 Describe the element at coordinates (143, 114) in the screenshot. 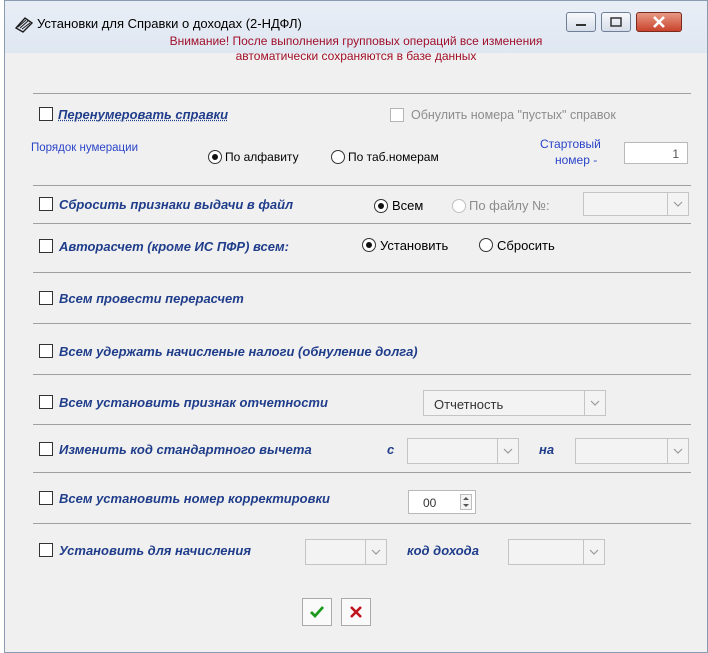

I see `renumber-label: Перенумеровать справки` at that location.